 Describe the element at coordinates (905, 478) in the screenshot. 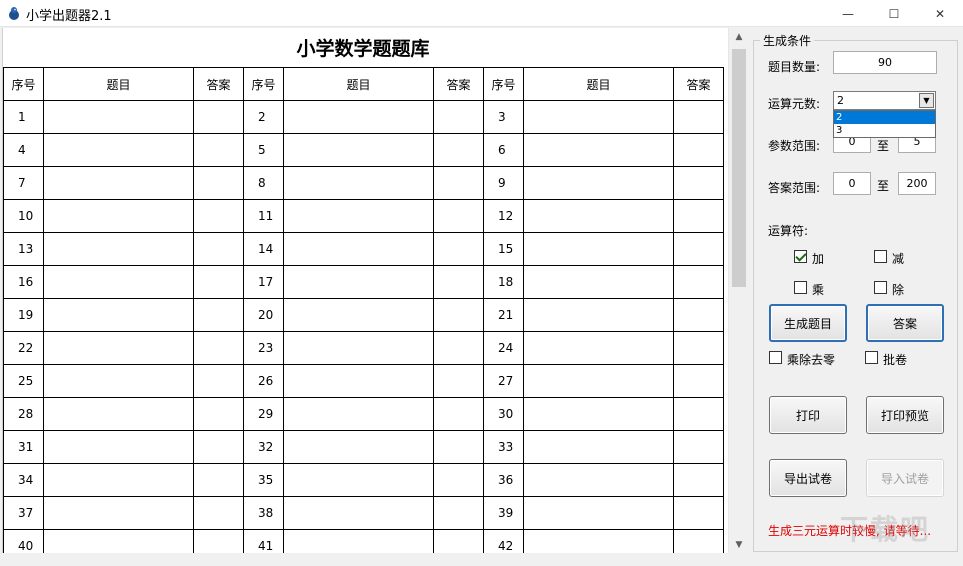

I see `import-paper-button: 导入试卷` at that location.